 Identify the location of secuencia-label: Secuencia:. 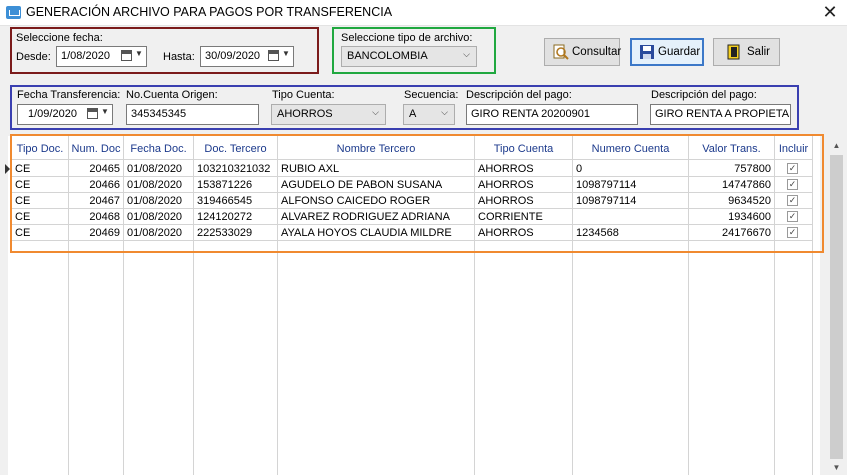
(431, 95).